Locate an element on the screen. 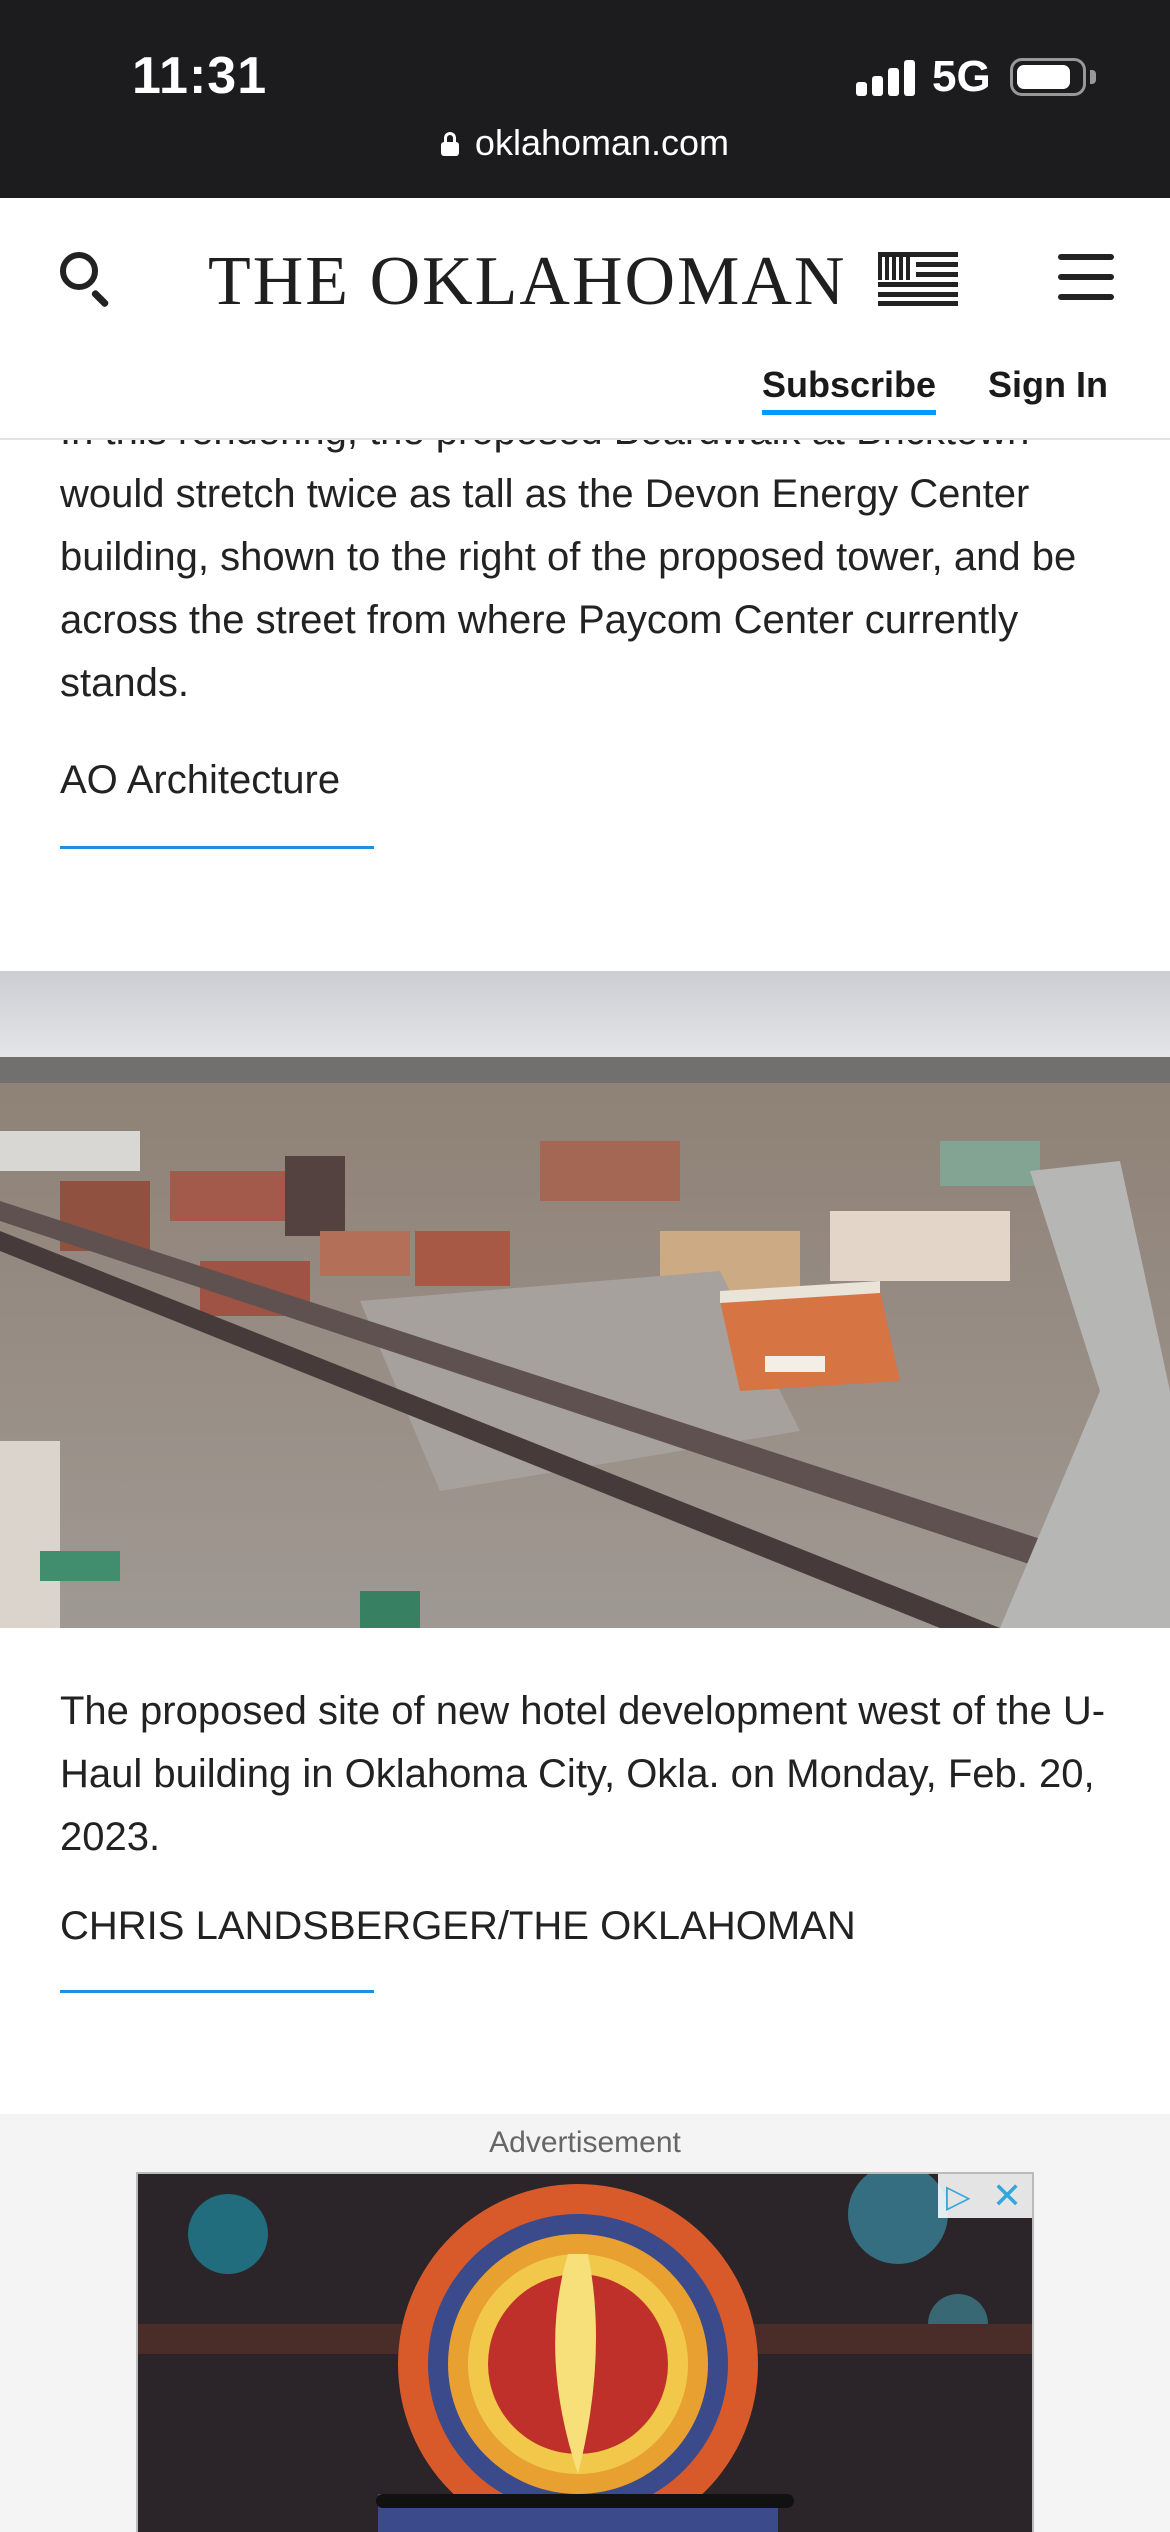  address-bar: oklahoman.com is located at coordinates (585, 143).